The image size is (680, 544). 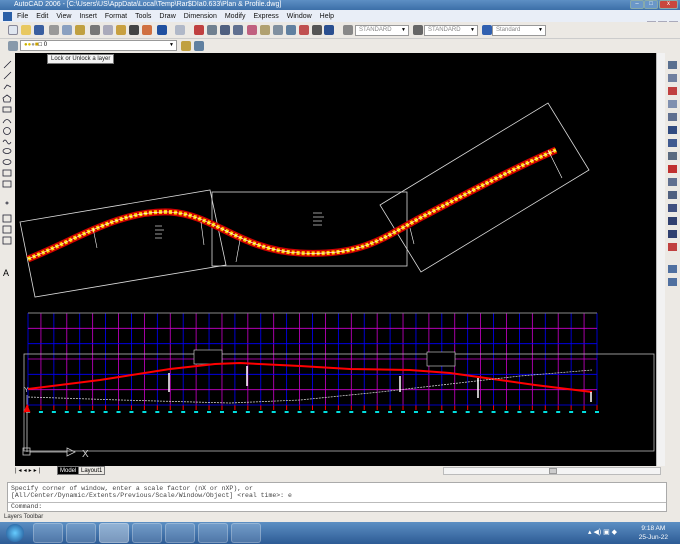 I want to click on menu-view: View, so click(x=63, y=16).